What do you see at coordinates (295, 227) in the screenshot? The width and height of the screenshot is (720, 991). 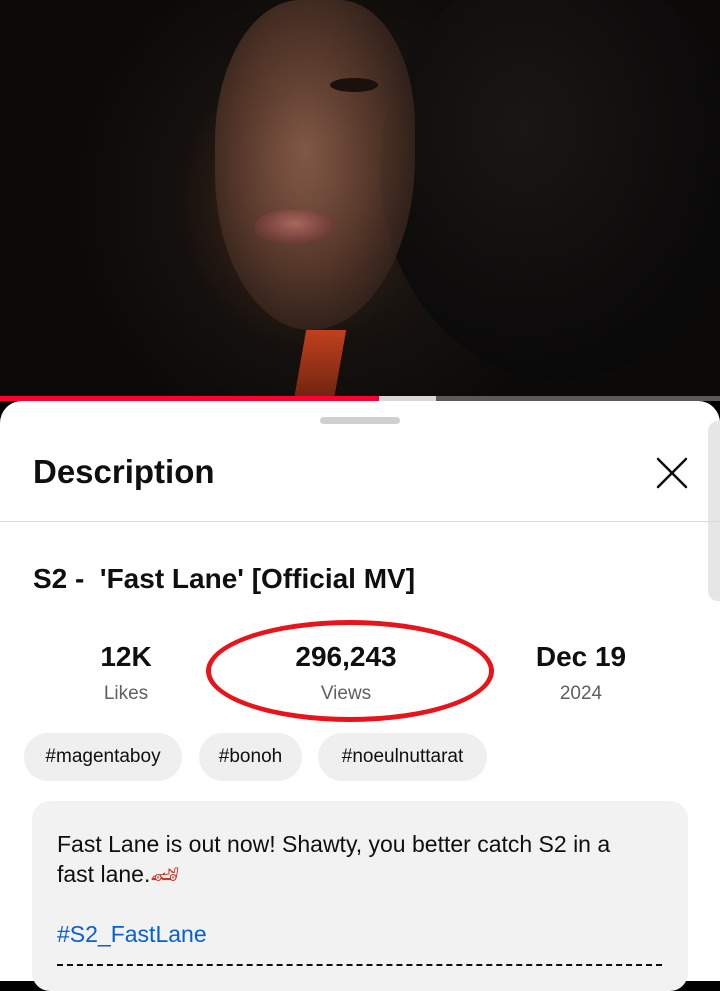 I see `video-frame-lips` at bounding box center [295, 227].